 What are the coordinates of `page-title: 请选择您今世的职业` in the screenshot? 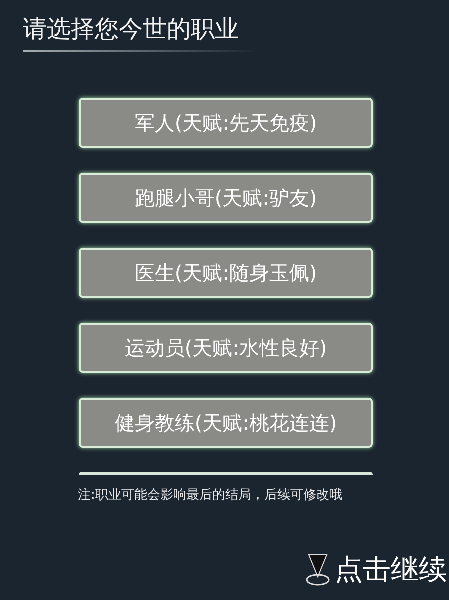 It's located at (131, 29).